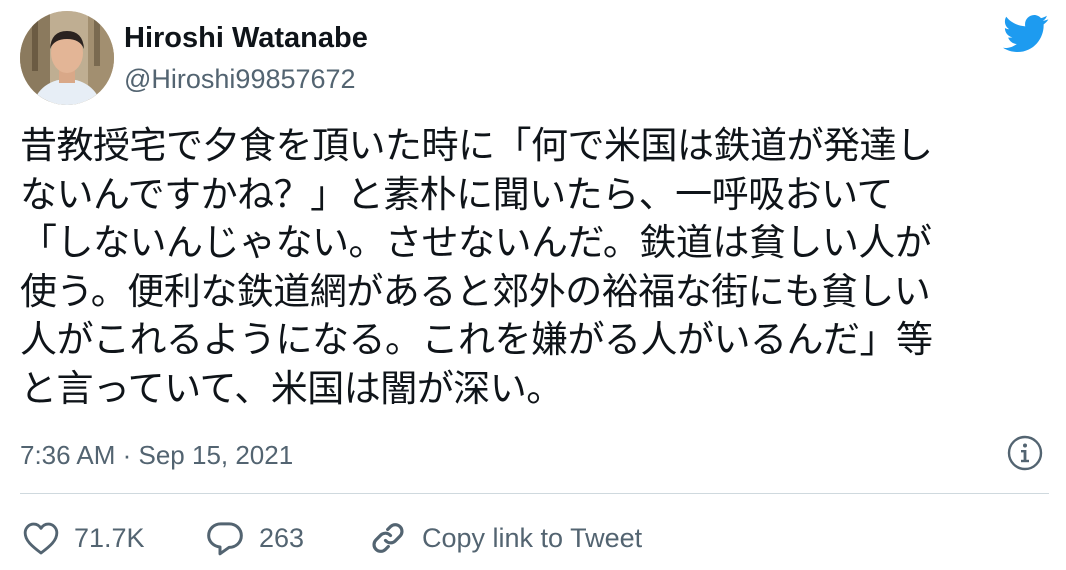 The image size is (1066, 570). Describe the element at coordinates (457, 194) in the screenshot. I see `tweet-text-line: ないんですかね？」と素朴に聞いたら、一呼吸おいて` at that location.